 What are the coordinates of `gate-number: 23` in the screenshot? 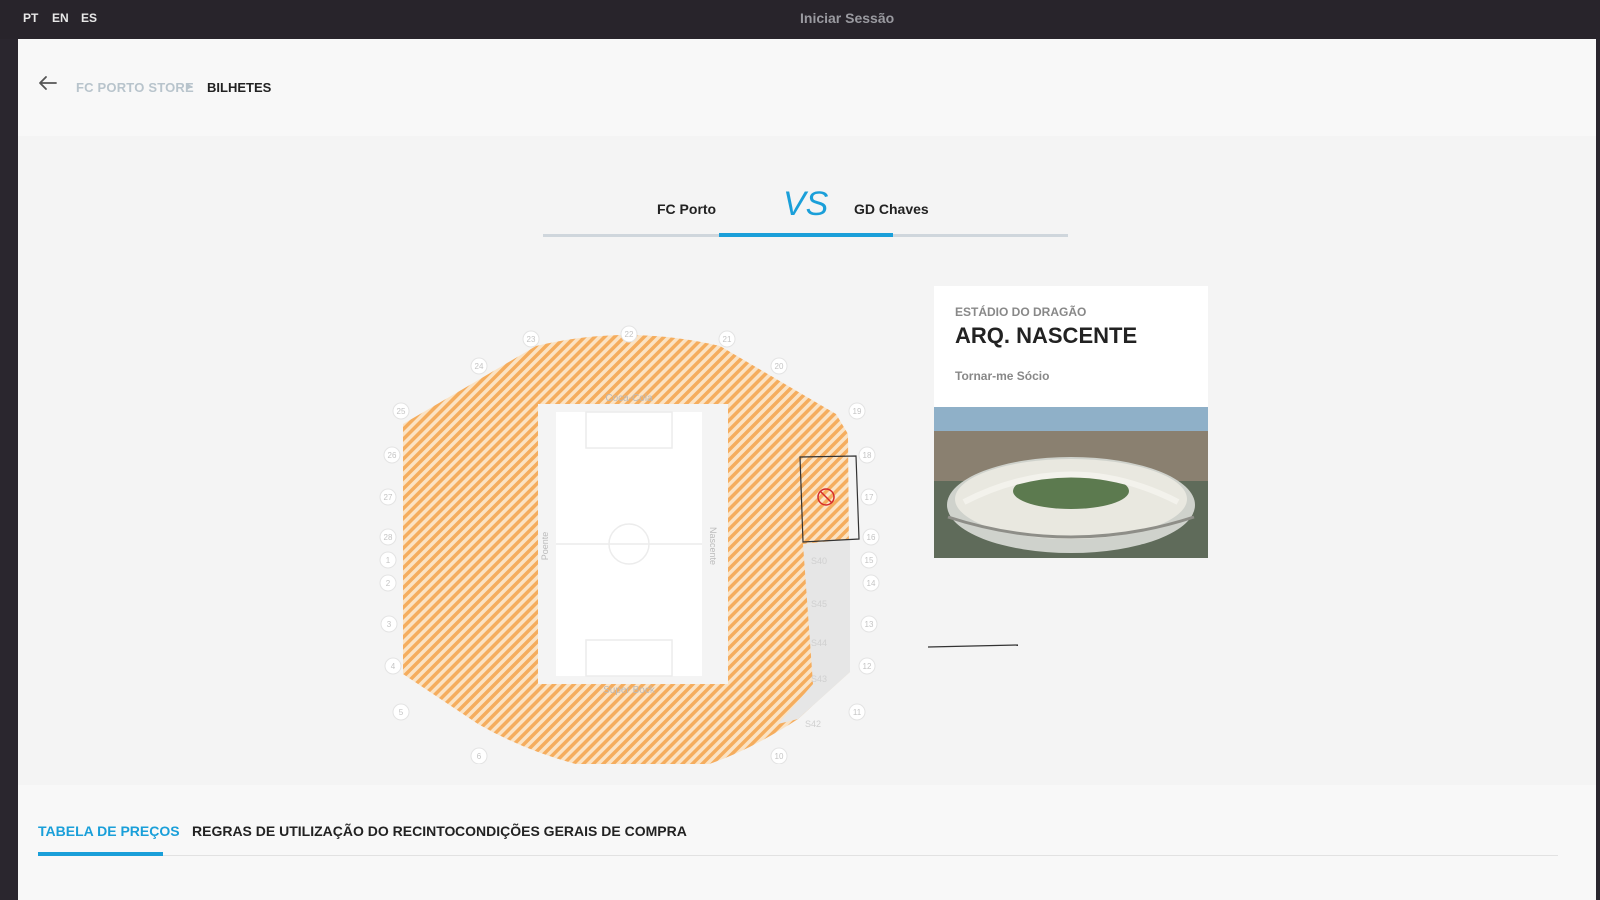 It's located at (531, 339).